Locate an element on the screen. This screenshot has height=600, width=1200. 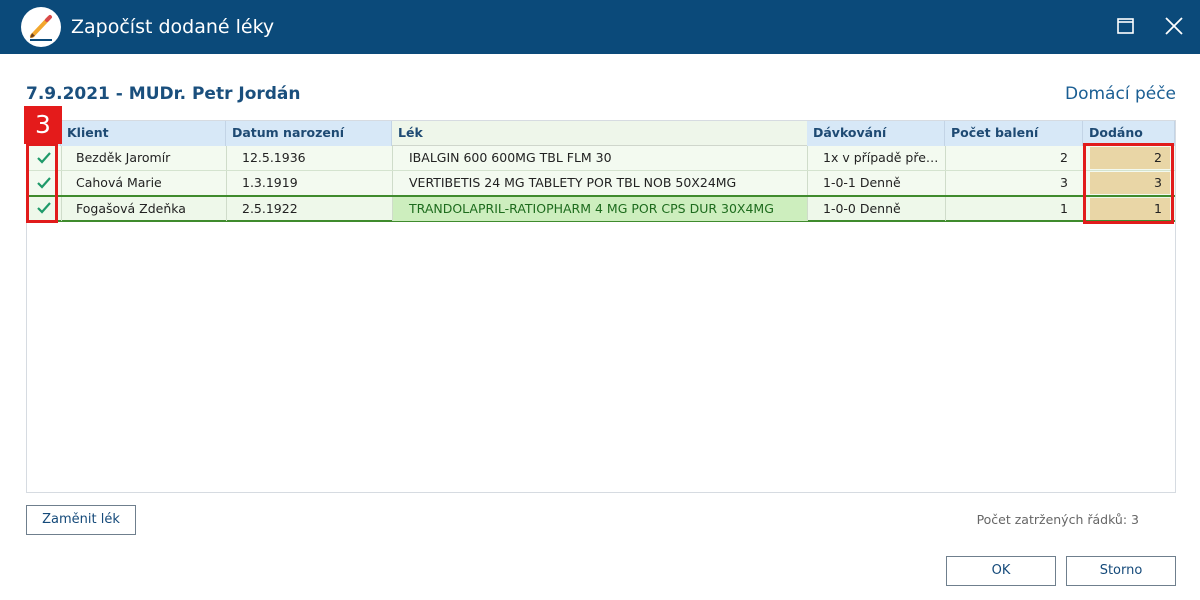
client-cell: Cahová Marie is located at coordinates (143, 183).